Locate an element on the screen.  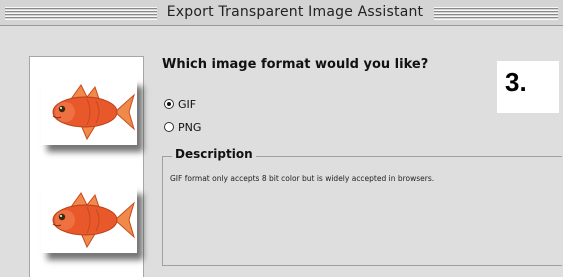
title-stripes-right is located at coordinates (496, 13).